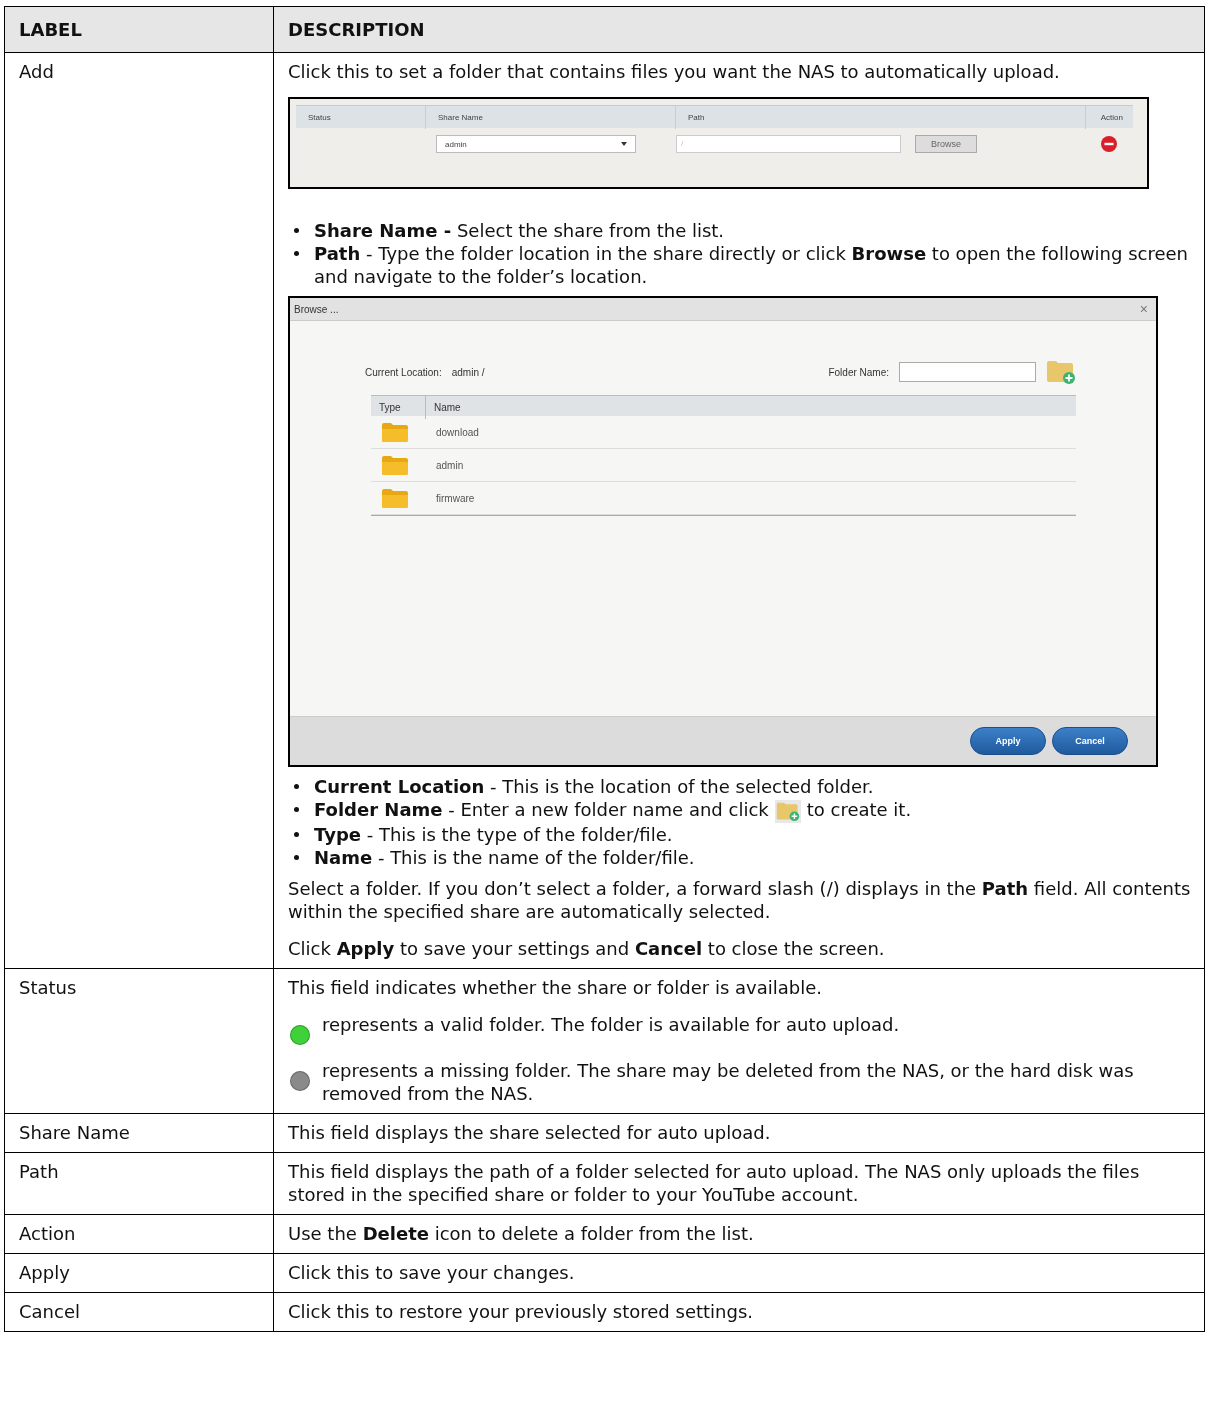 The width and height of the screenshot is (1209, 1414). Describe the element at coordinates (521, 1233) in the screenshot. I see `description-text: Use the Delete icon to delete a folder from the list.` at that location.